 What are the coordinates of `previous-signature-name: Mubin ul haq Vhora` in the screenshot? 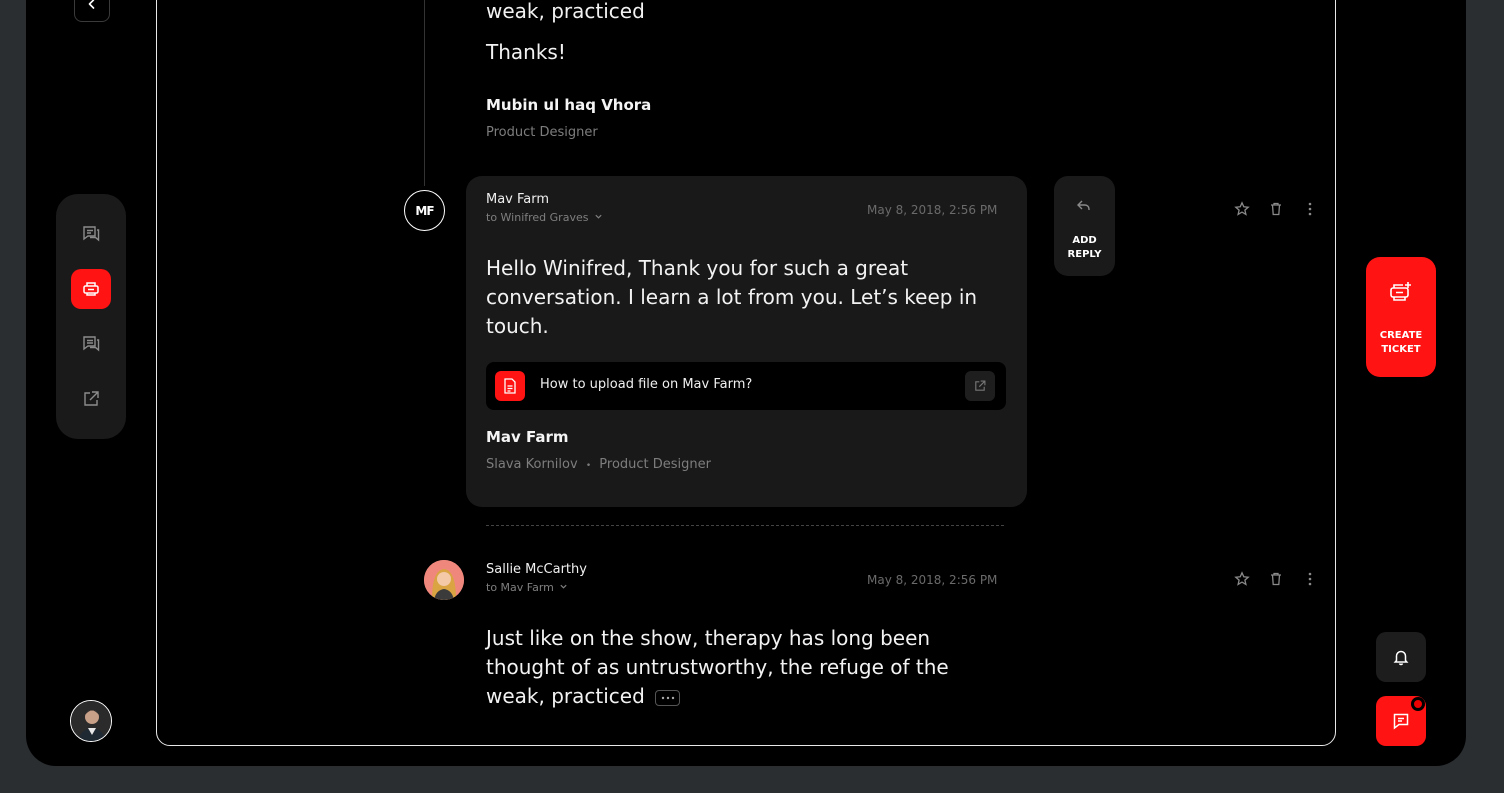 It's located at (569, 105).